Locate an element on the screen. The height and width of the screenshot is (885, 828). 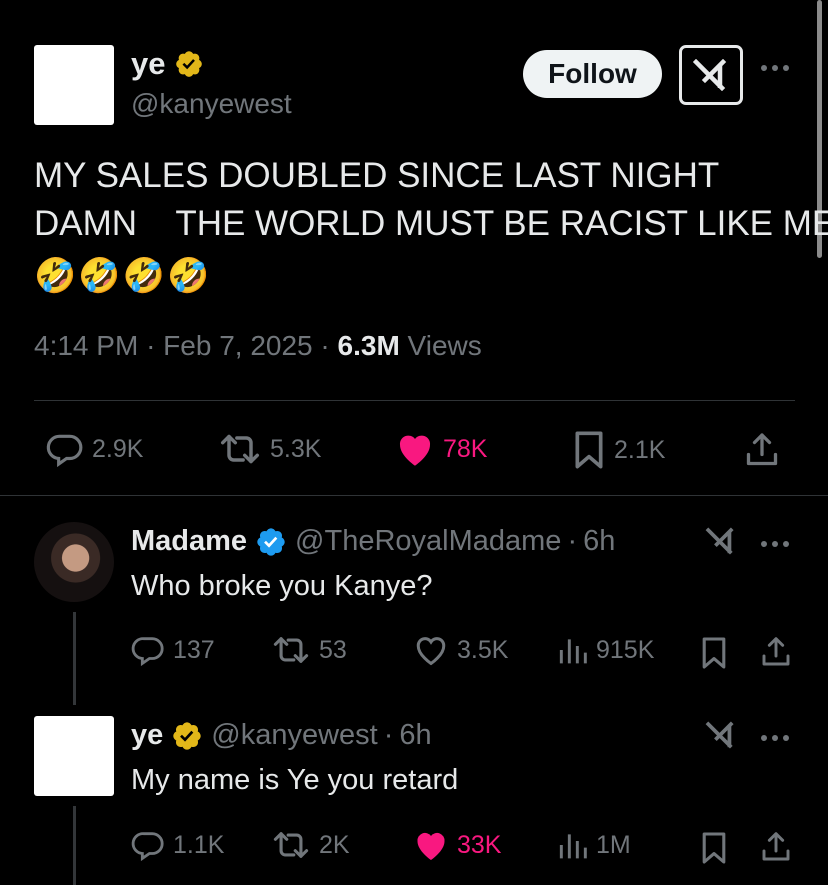
reply-header: ye @kanyewest · 6h is located at coordinates (281, 735).